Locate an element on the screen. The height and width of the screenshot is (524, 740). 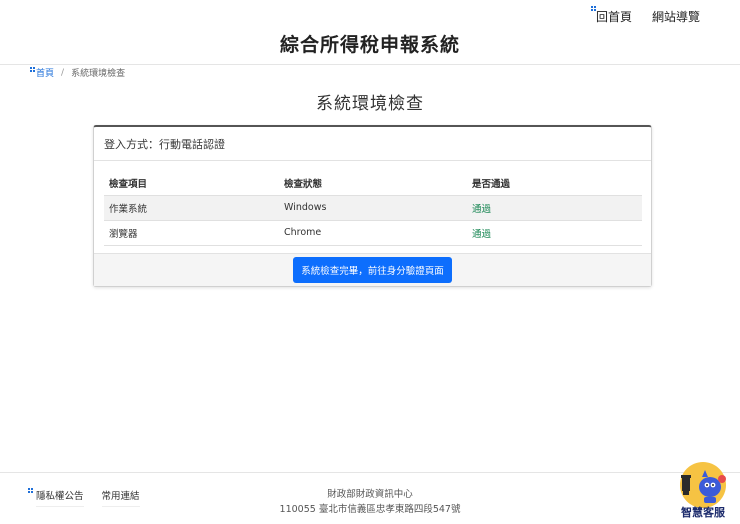
cell-status: Windows is located at coordinates (373, 208).